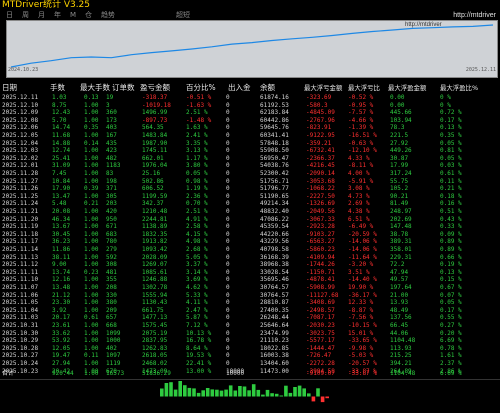 Image resolution: width=500 pixels, height=413 pixels. What do you see at coordinates (25, 15) in the screenshot?
I see `tab-week: 周` at bounding box center [25, 15].